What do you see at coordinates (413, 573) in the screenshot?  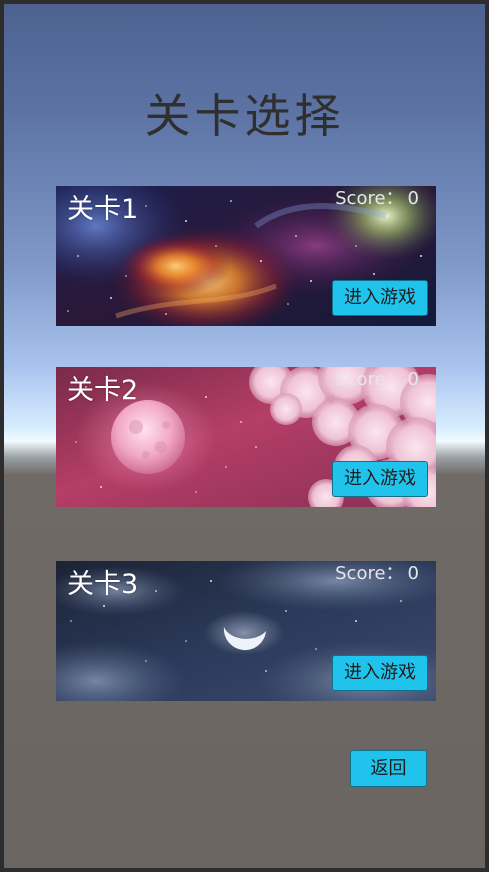 I see `level-3-score-value: 0` at bounding box center [413, 573].